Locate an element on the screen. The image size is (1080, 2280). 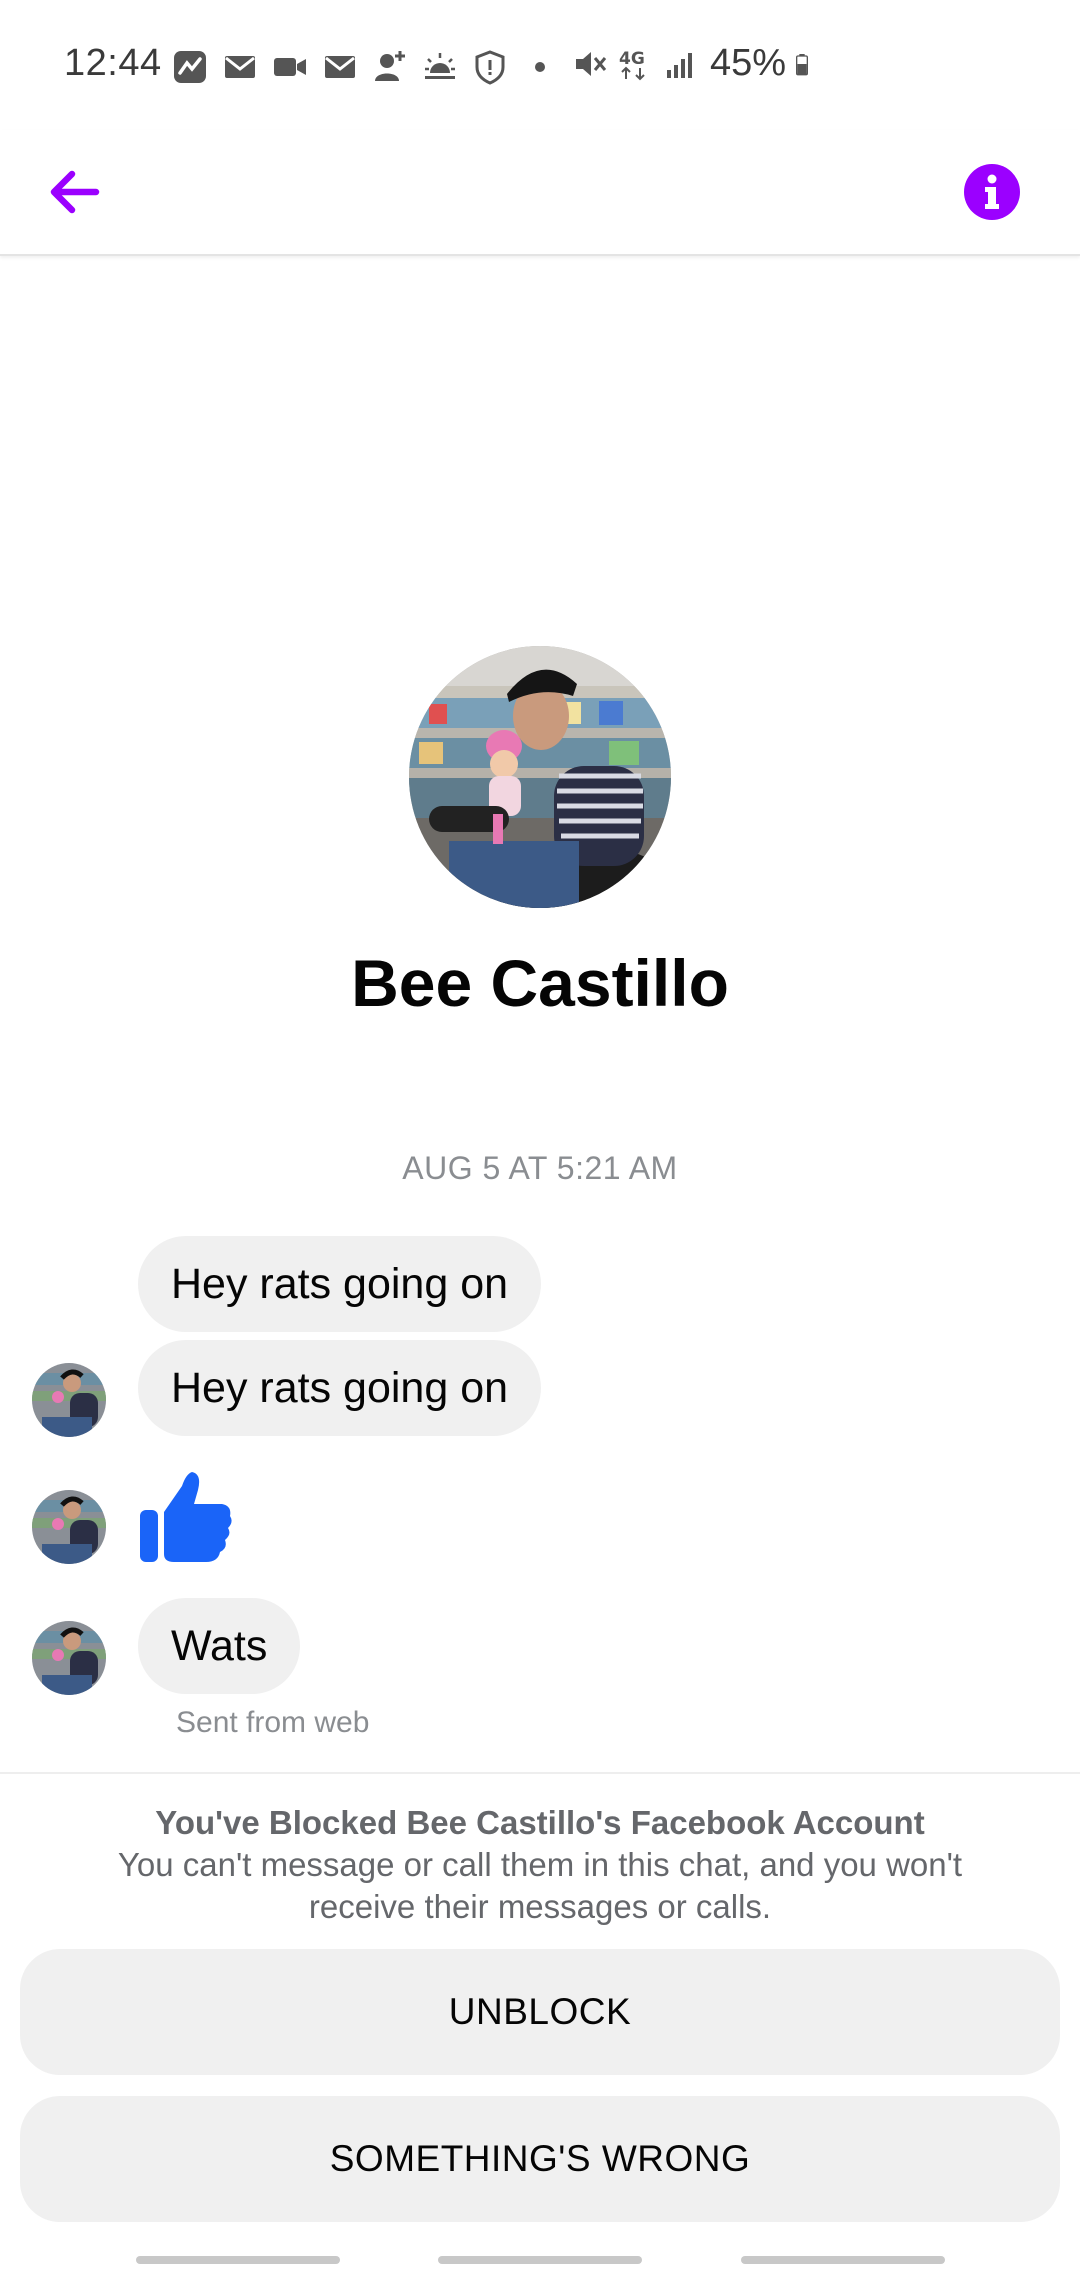
nav-recents-pill is located at coordinates (238, 2260).